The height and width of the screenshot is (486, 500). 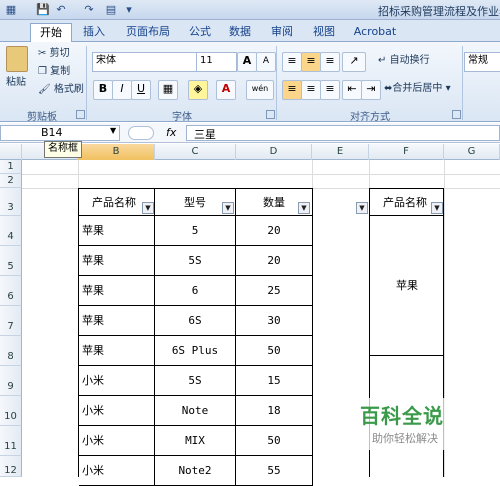 I want to click on name-box: B14, so click(x=60, y=133).